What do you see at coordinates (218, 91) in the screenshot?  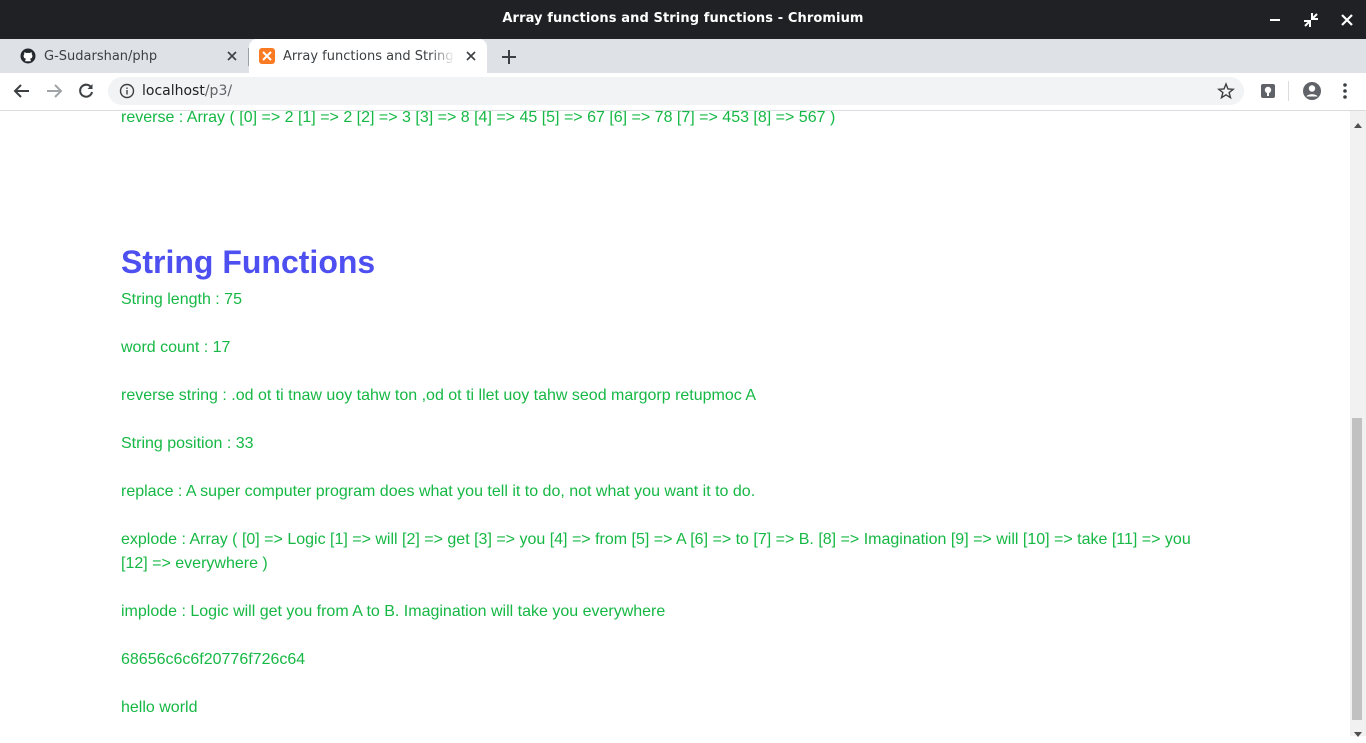 I see `url-path: /p3/` at bounding box center [218, 91].